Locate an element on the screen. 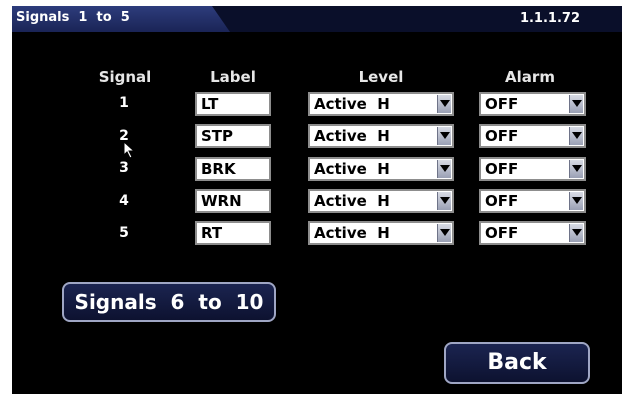  label-field: WRN is located at coordinates (233, 201).